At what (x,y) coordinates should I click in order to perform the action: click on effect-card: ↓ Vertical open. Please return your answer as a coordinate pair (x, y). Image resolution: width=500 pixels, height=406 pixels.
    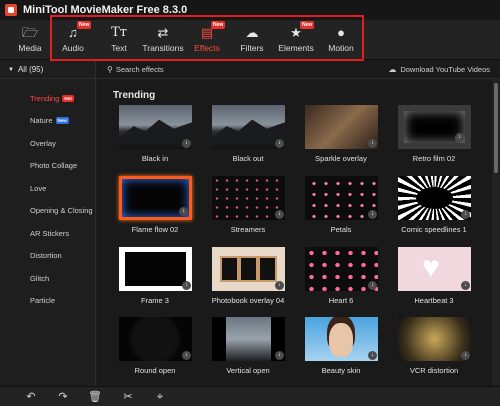
    Looking at the image, I should click on (248, 350).